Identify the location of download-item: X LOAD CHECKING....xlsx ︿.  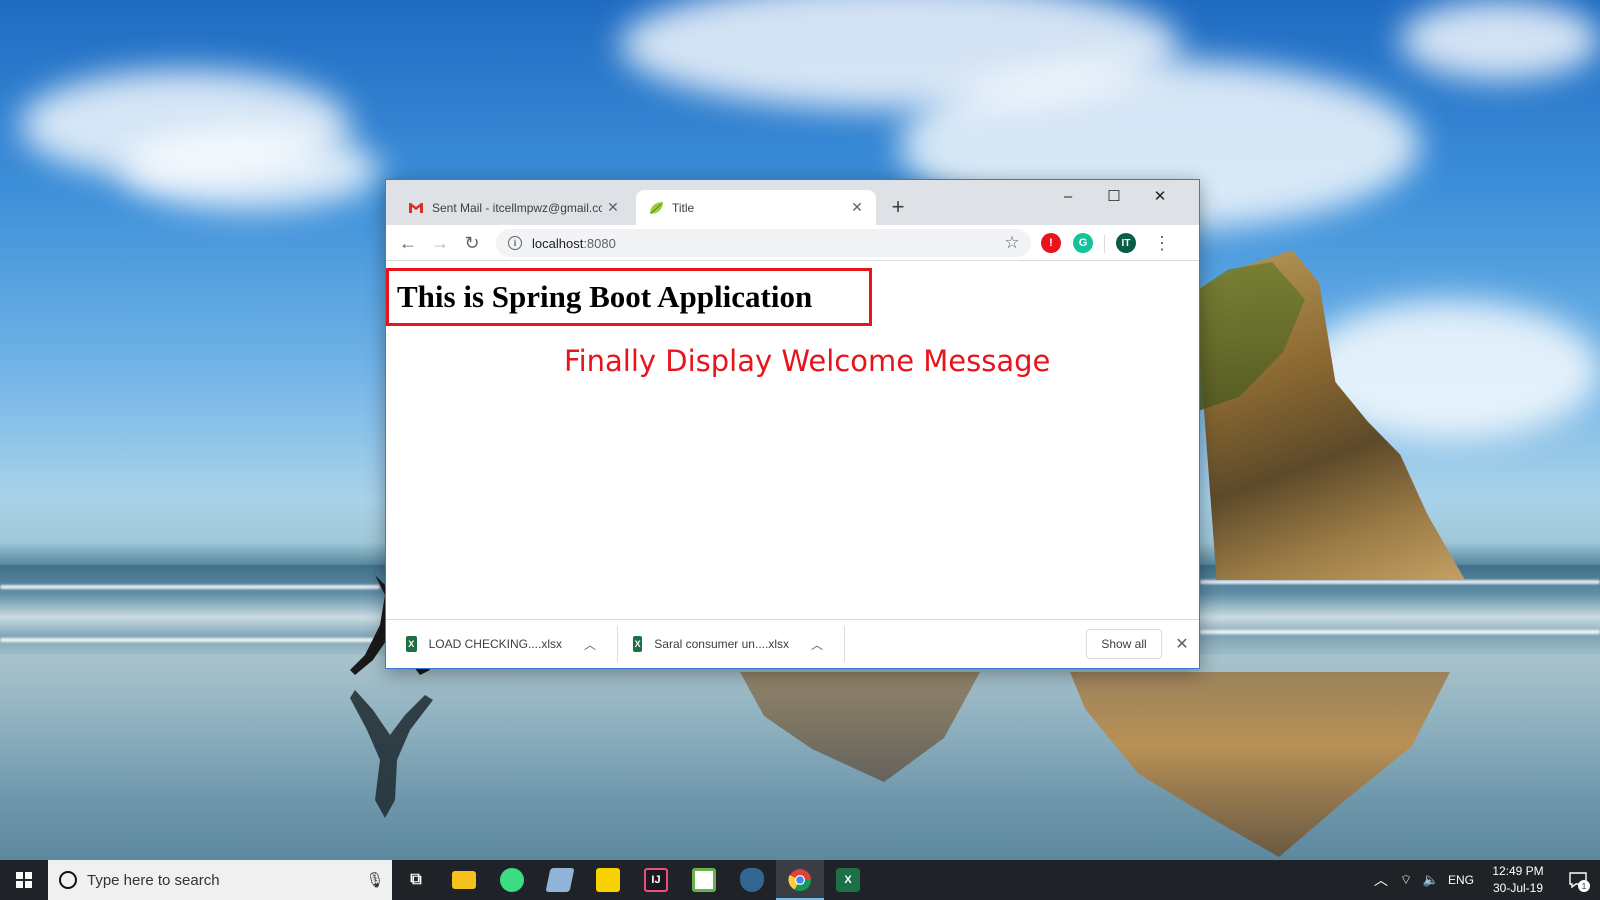
(501, 644).